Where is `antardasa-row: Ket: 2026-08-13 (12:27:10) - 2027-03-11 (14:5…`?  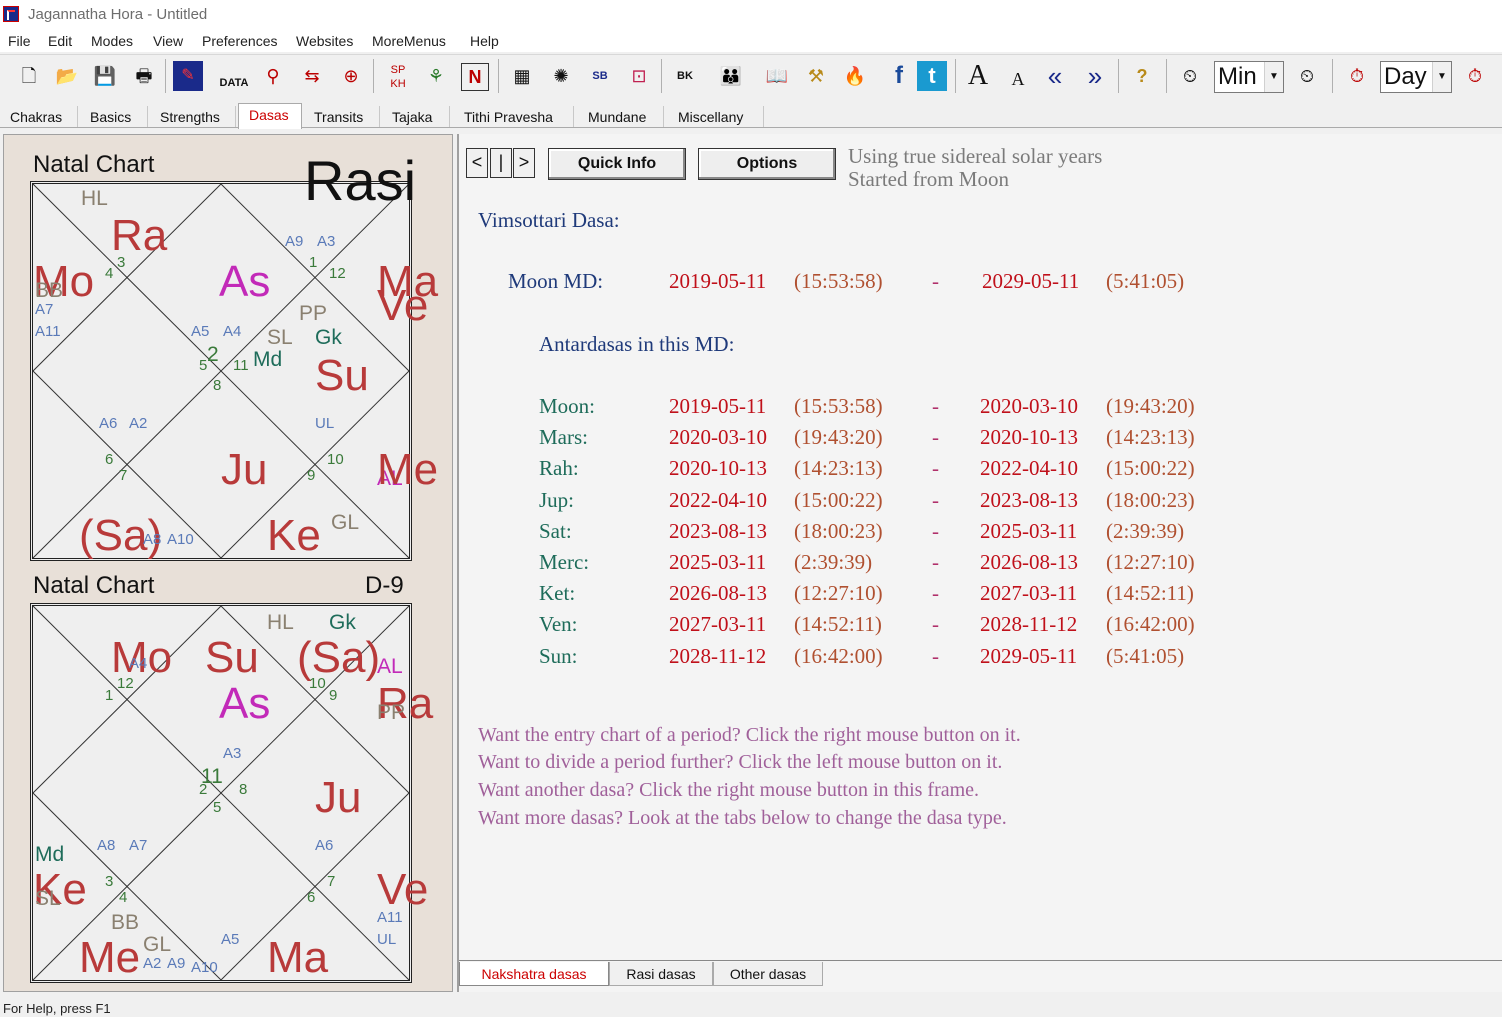
antardasa-row: Ket: 2026-08-13 (12:27:10) - 2027-03-11 (14:5… is located at coordinates (959, 596).